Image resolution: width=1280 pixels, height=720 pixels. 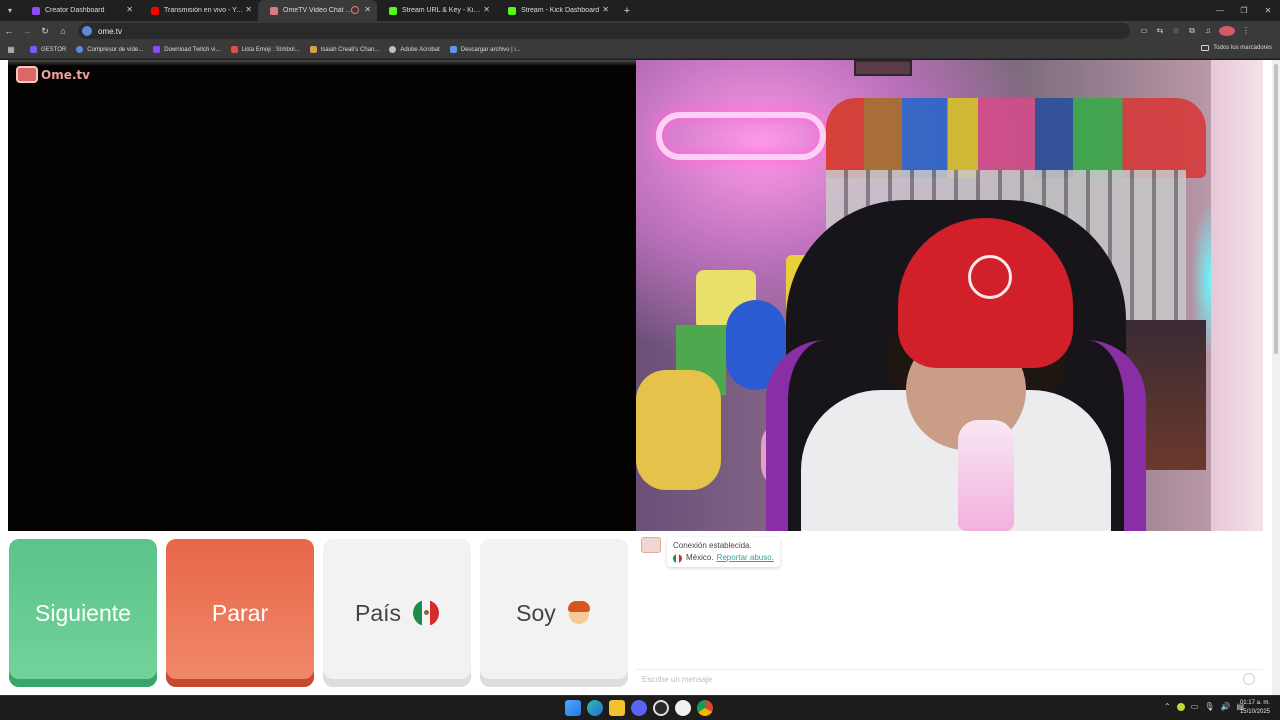 I want to click on youtube-icon, so click(x=155, y=10).